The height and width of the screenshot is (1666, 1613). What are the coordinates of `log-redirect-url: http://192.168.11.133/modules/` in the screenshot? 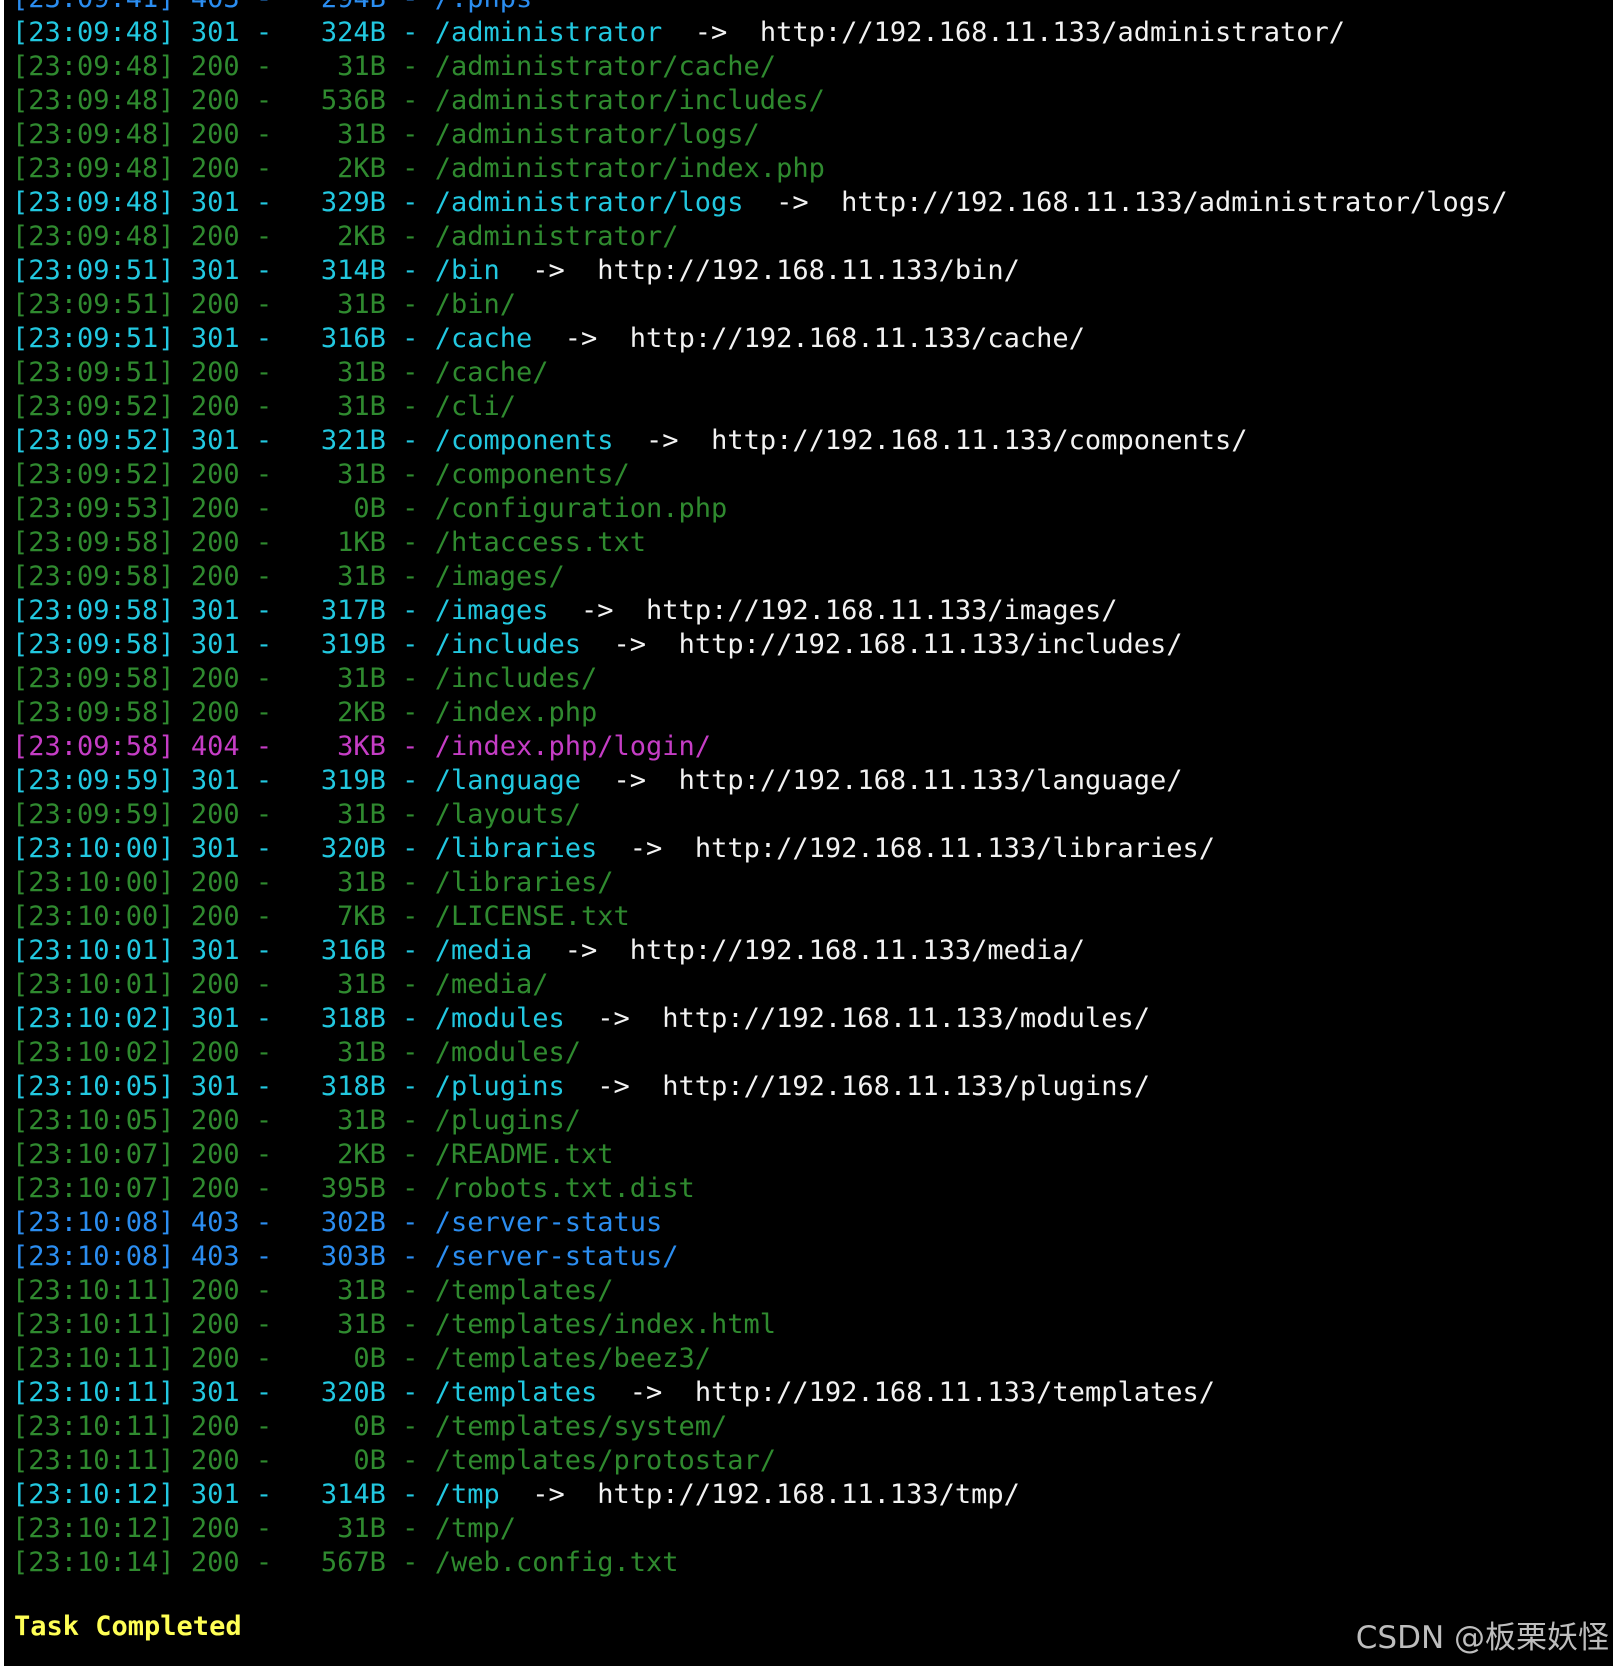 It's located at (906, 1018).